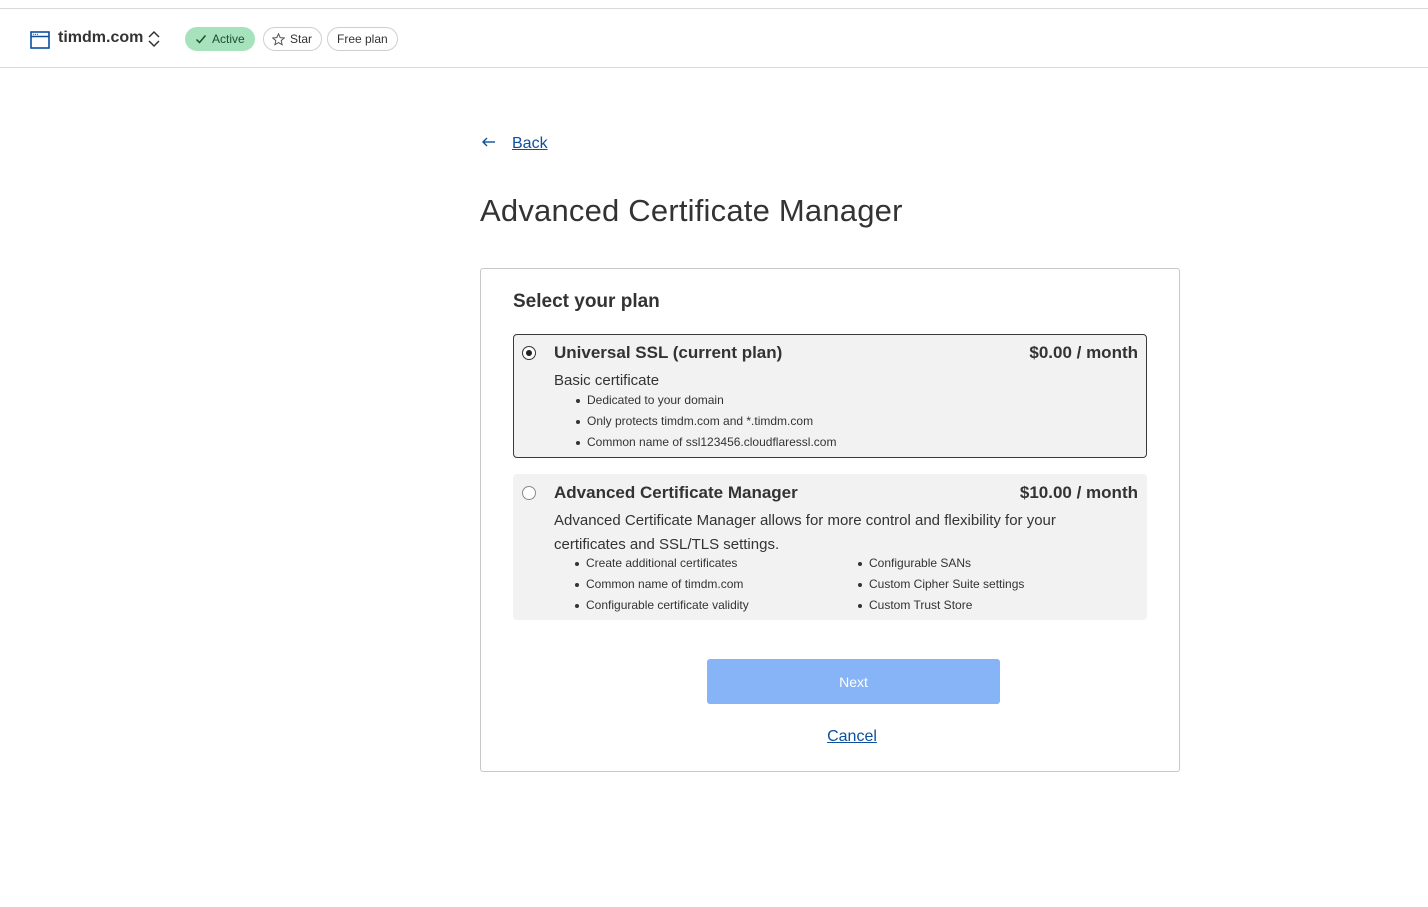 Image resolution: width=1428 pixels, height=907 pixels. What do you see at coordinates (691, 210) in the screenshot?
I see `page-title: Advanced Certificate Manager` at bounding box center [691, 210].